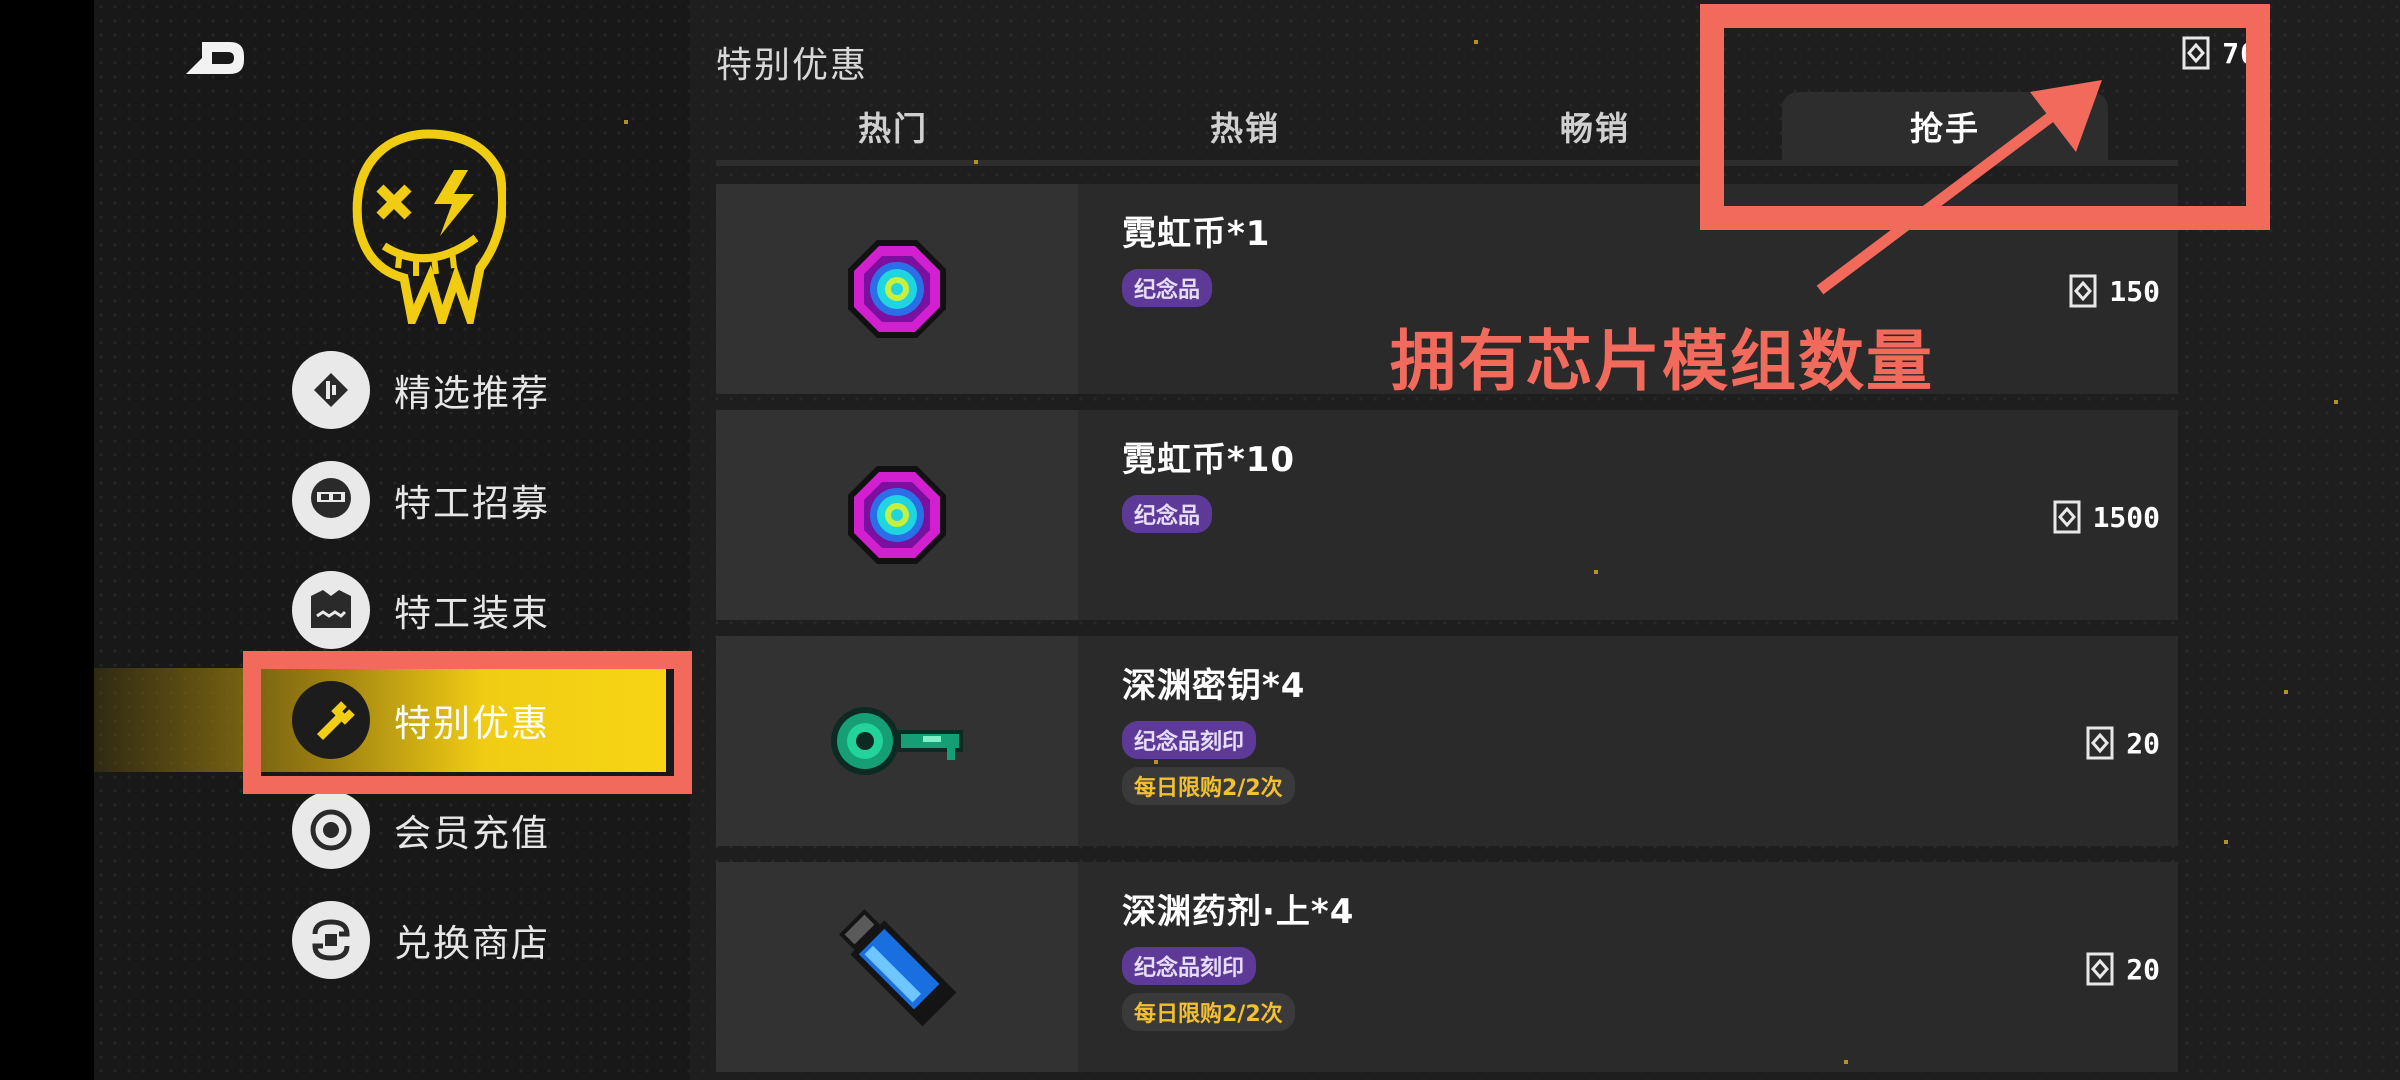 The image size is (2400, 1080). What do you see at coordinates (472, 503) in the screenshot?
I see `sidebar-item-label: 特工招募` at bounding box center [472, 503].